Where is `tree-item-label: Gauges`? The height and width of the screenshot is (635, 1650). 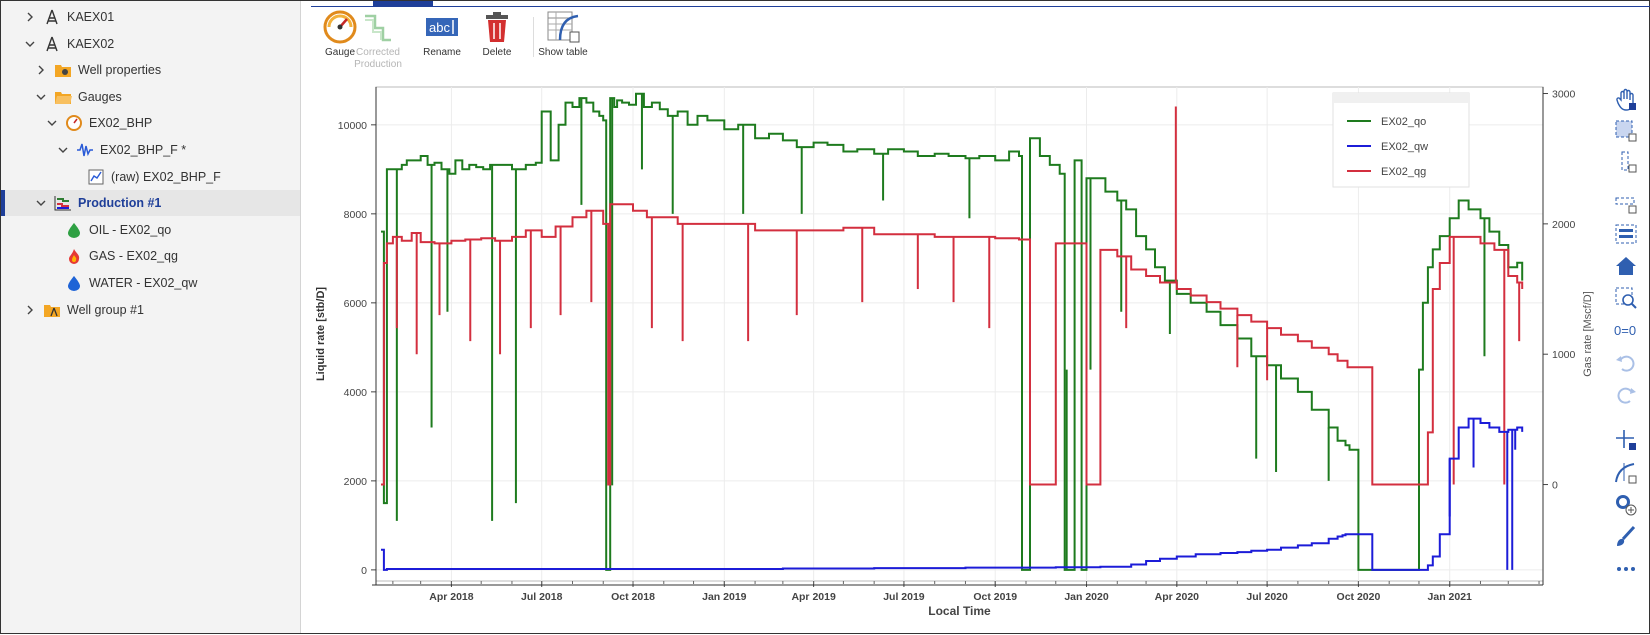 tree-item-label: Gauges is located at coordinates (100, 96).